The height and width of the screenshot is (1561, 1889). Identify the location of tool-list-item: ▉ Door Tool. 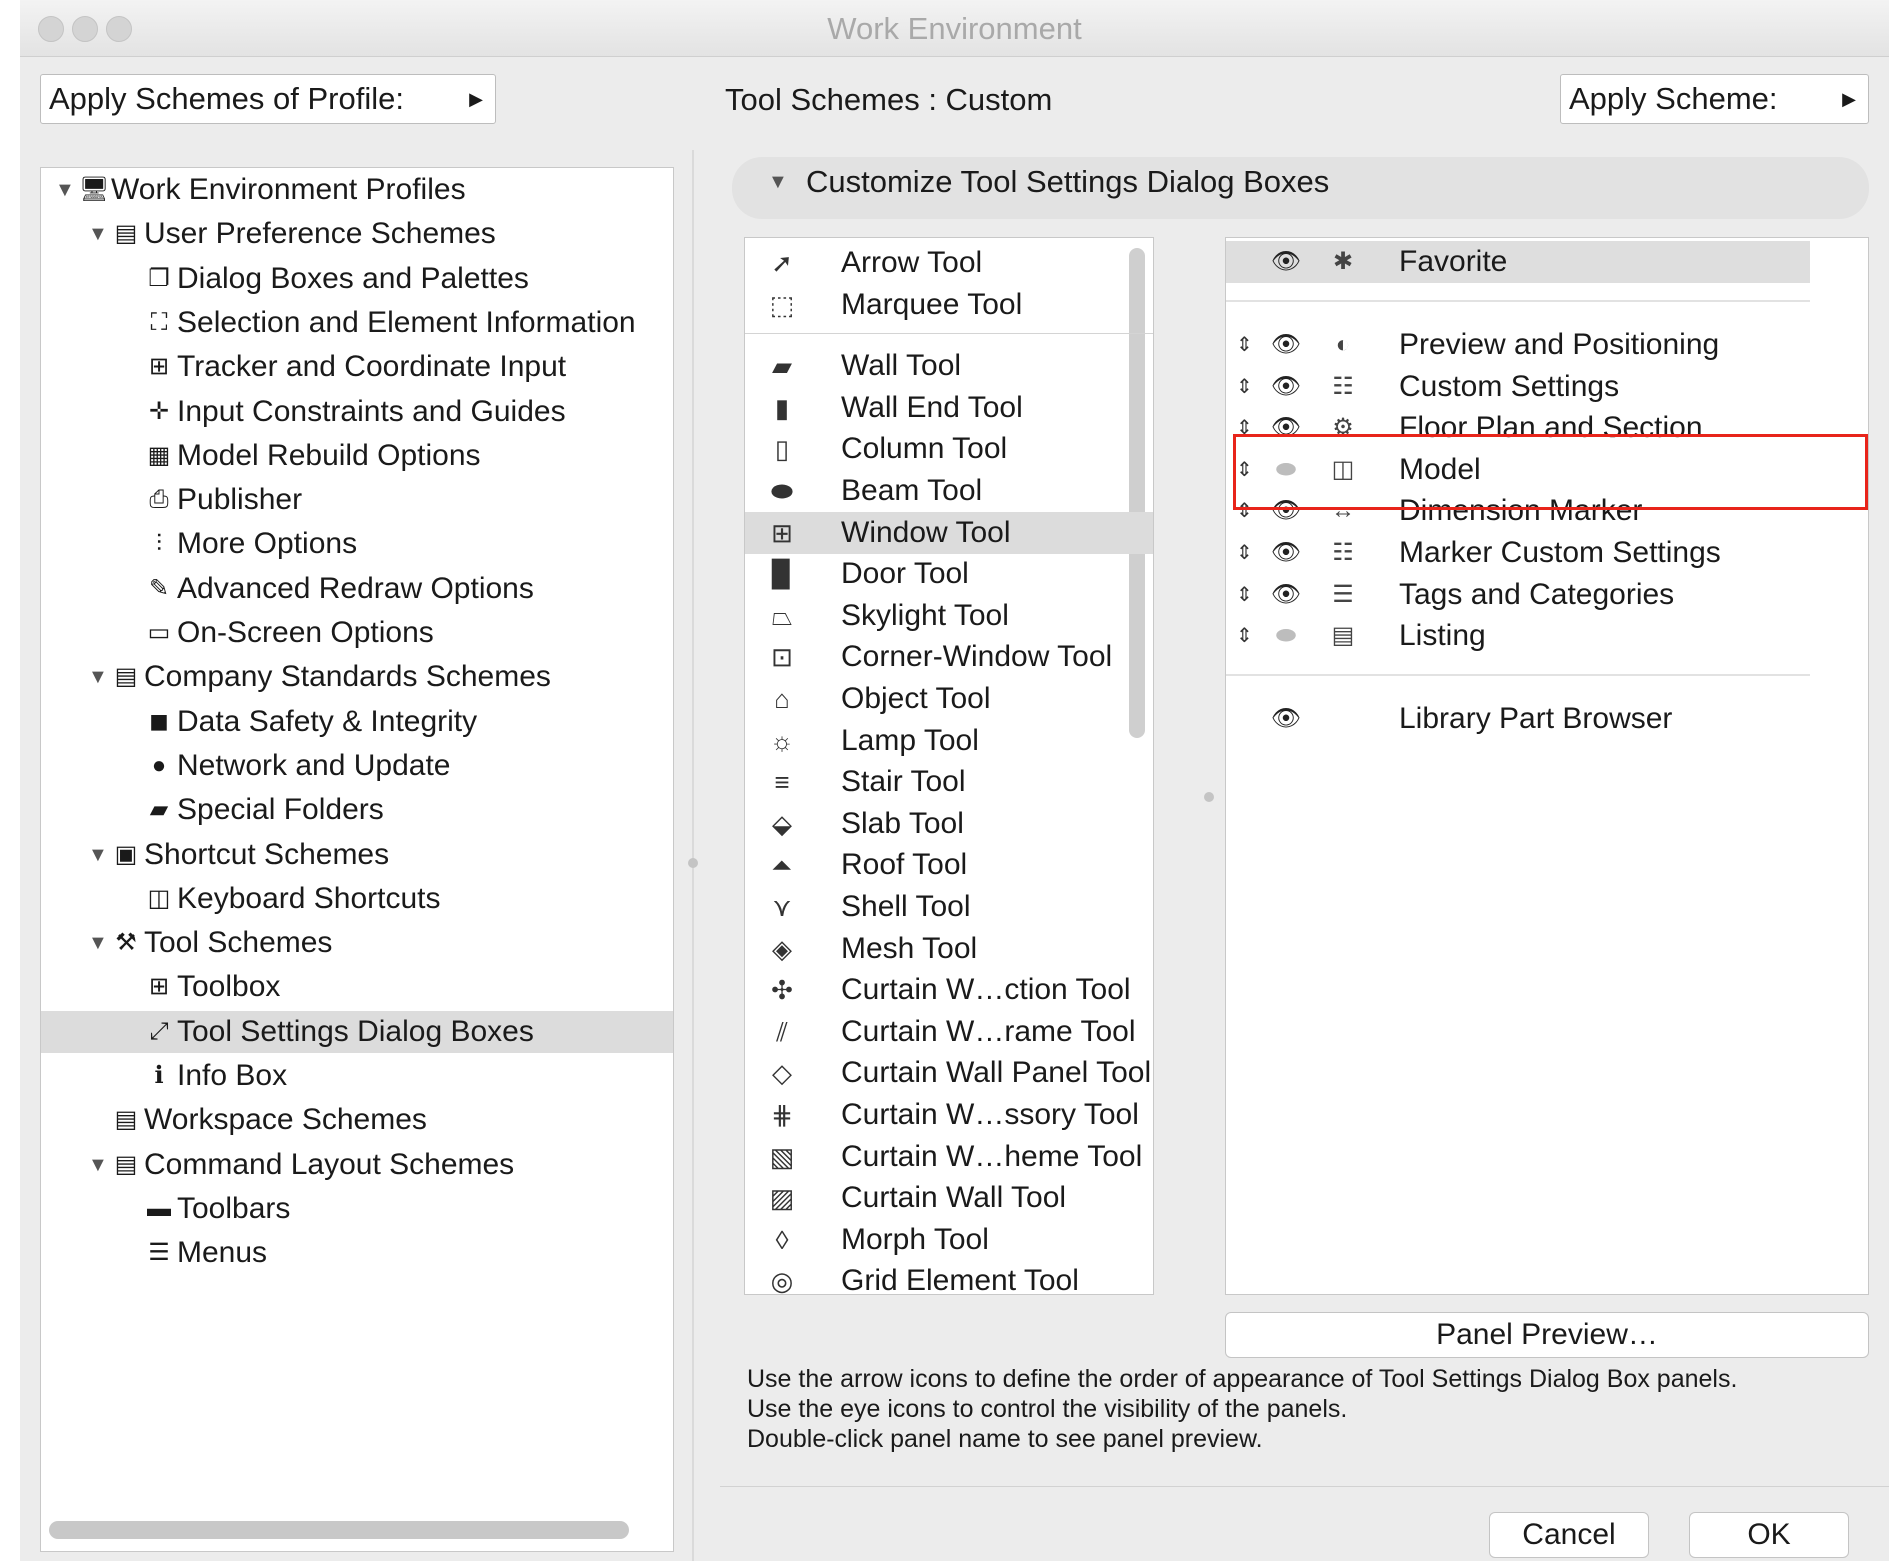
(949, 574).